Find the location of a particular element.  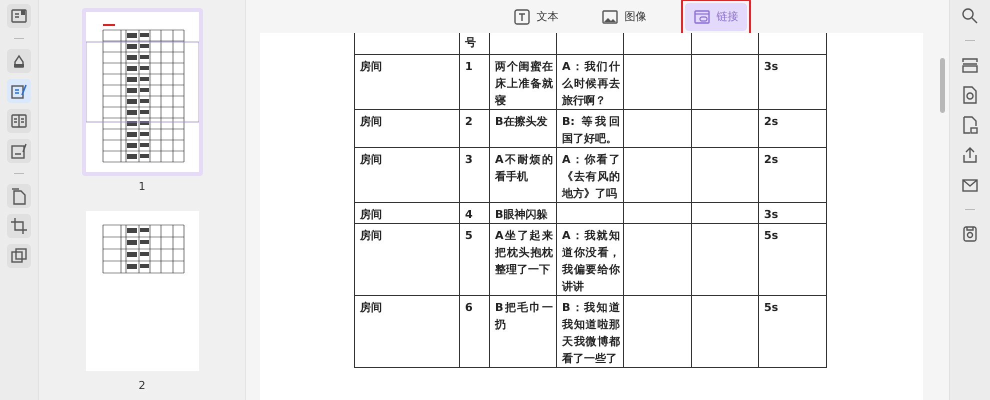

edit-tab: 图像 is located at coordinates (623, 16).